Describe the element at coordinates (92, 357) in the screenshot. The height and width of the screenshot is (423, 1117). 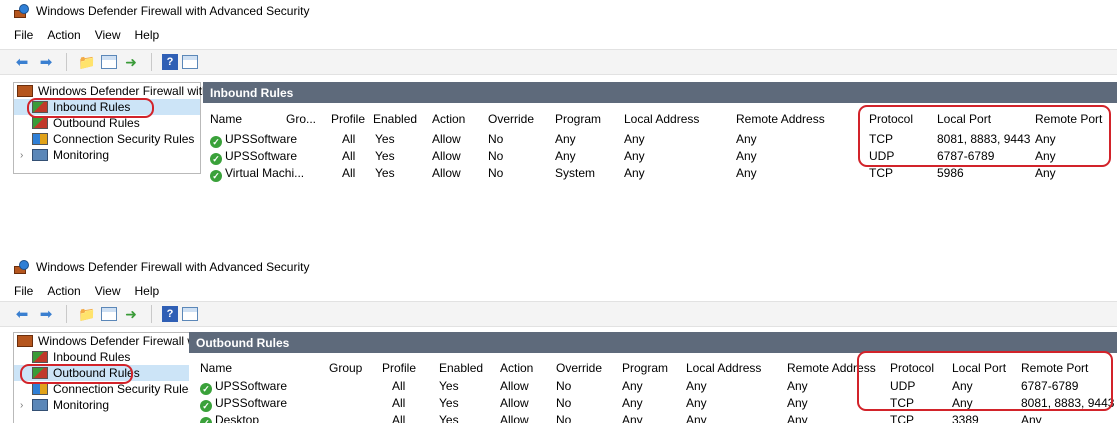
I see `tree-item-label: Inbound Rules` at that location.